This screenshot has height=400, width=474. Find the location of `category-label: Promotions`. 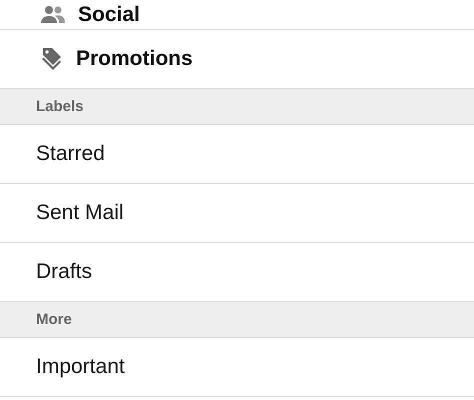

category-label: Promotions is located at coordinates (134, 59).